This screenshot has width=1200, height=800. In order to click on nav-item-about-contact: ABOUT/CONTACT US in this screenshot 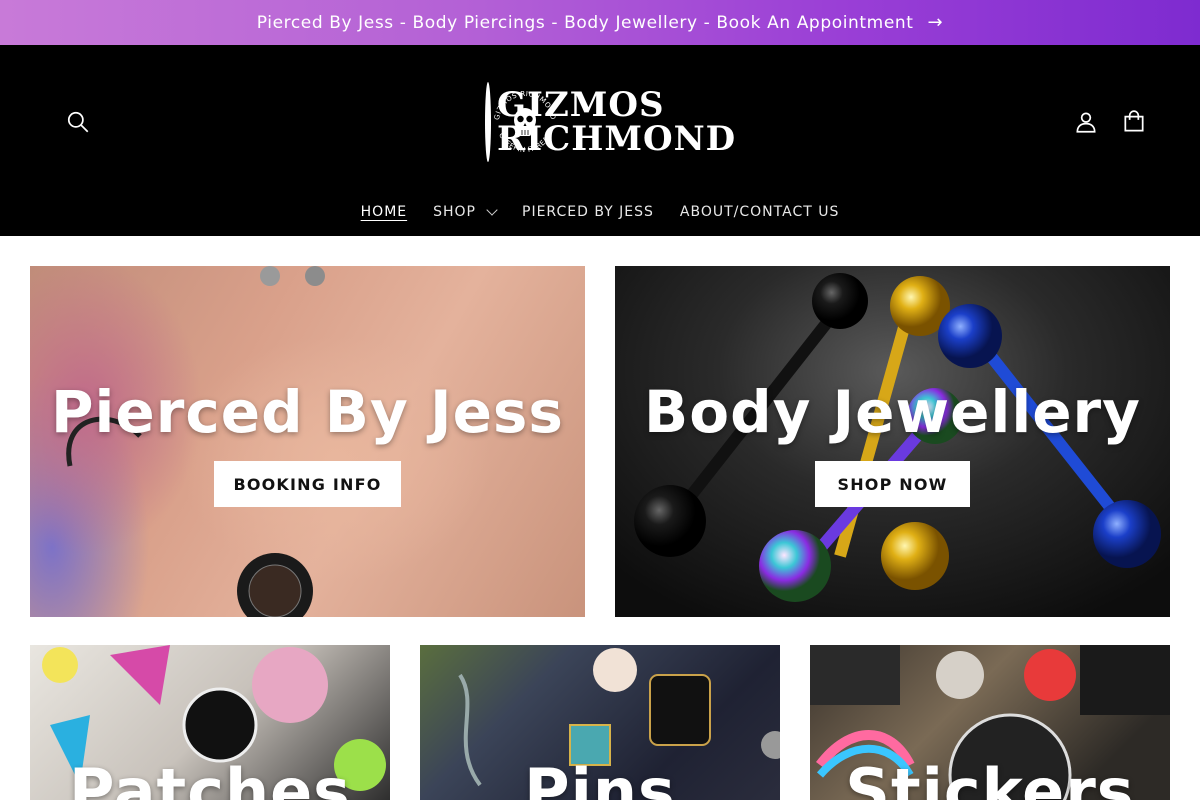, I will do `click(759, 212)`.